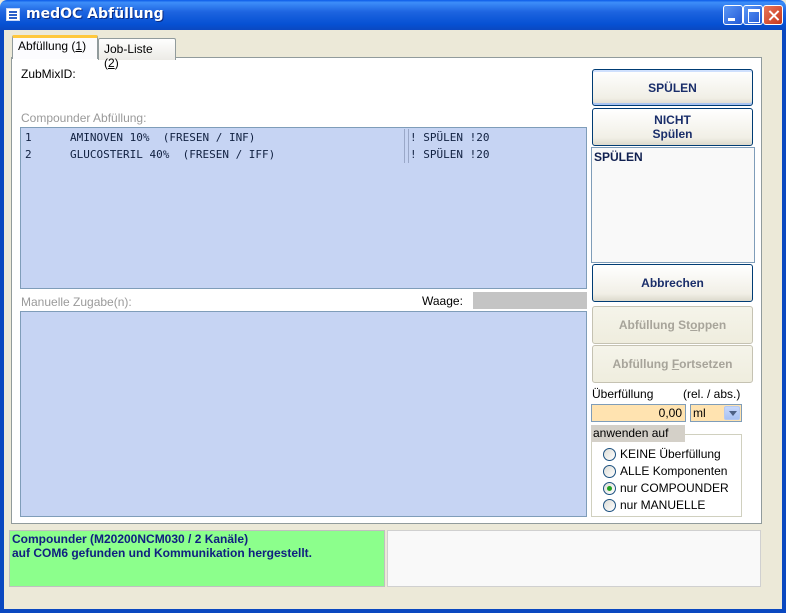 The height and width of the screenshot is (613, 786). I want to click on stoppen-label: Abfüllung Stoppen, so click(672, 325).